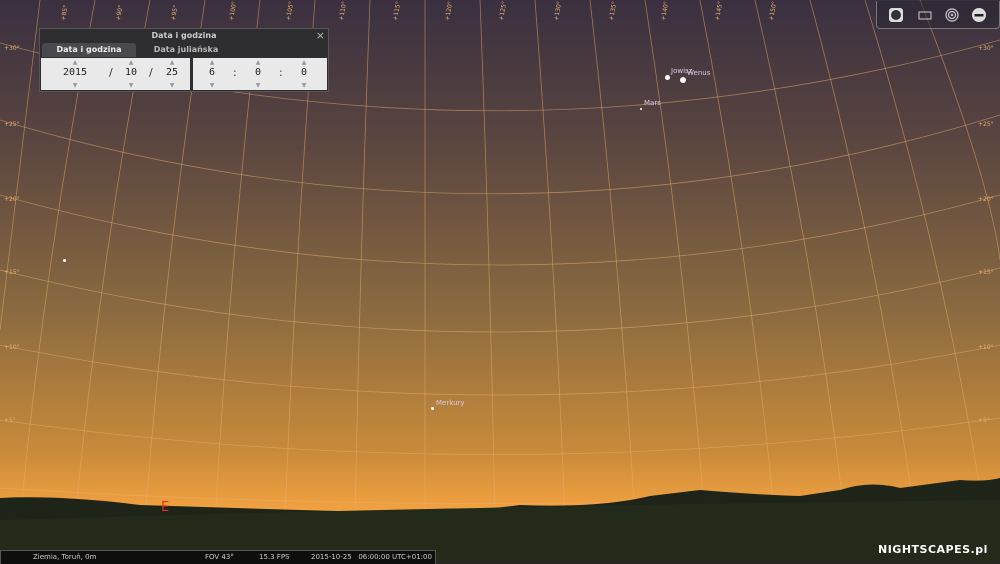 This screenshot has width=1000, height=564. Describe the element at coordinates (131, 85) in the screenshot. I see `month-down-icon: ▼` at that location.